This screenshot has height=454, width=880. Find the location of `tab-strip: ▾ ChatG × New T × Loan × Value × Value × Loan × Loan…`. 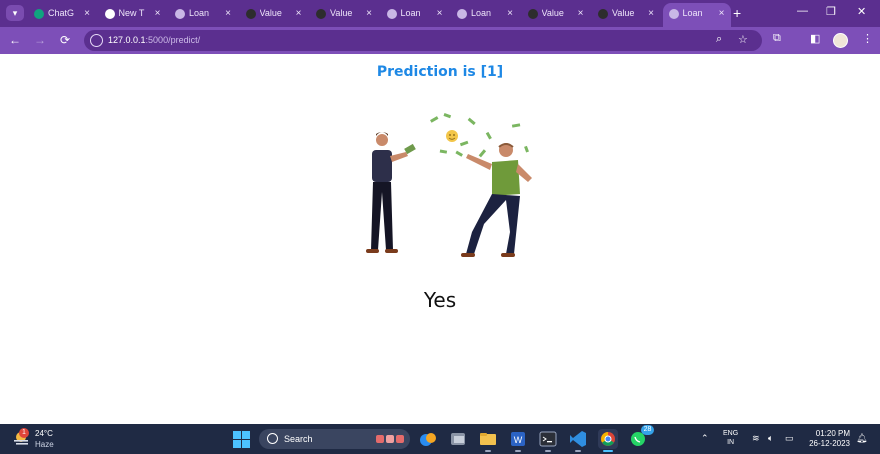

tab-strip: ▾ ChatG × New T × Loan × Value × Value × Loan × Loan… is located at coordinates (440, 13).